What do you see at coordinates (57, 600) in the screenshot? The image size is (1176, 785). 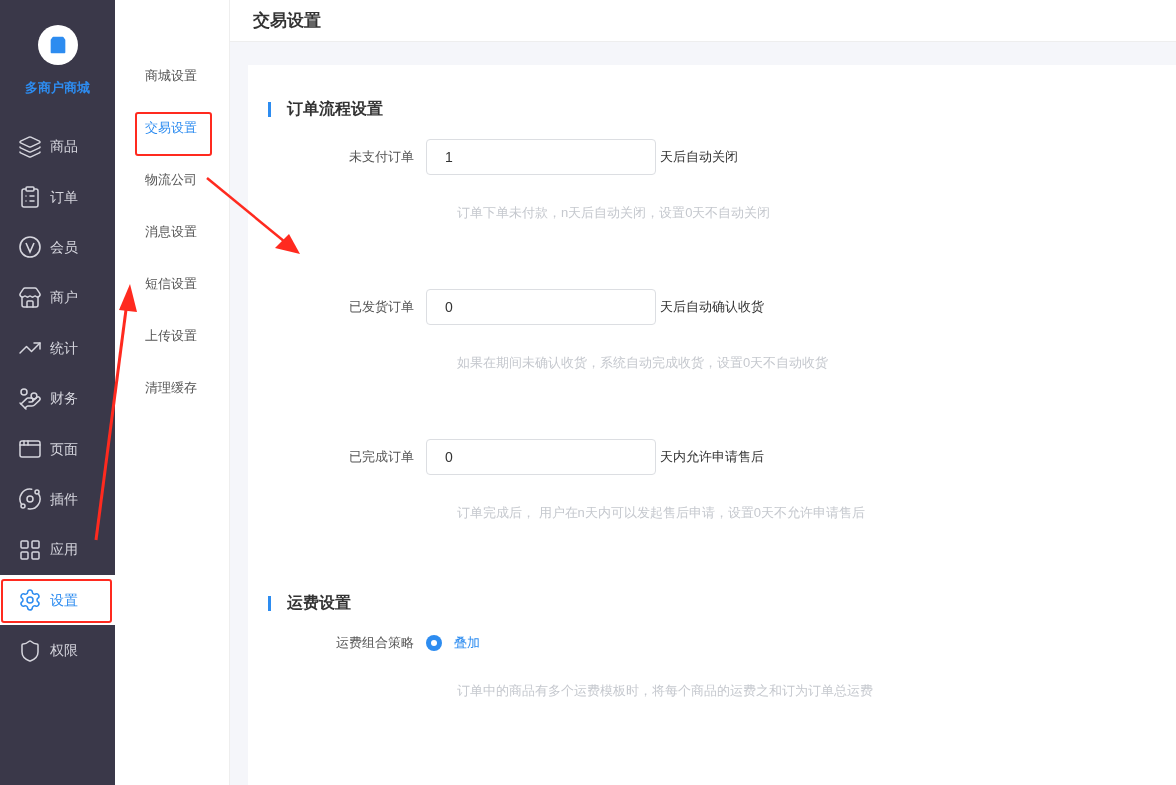 I see `sidebar-item: 设置` at bounding box center [57, 600].